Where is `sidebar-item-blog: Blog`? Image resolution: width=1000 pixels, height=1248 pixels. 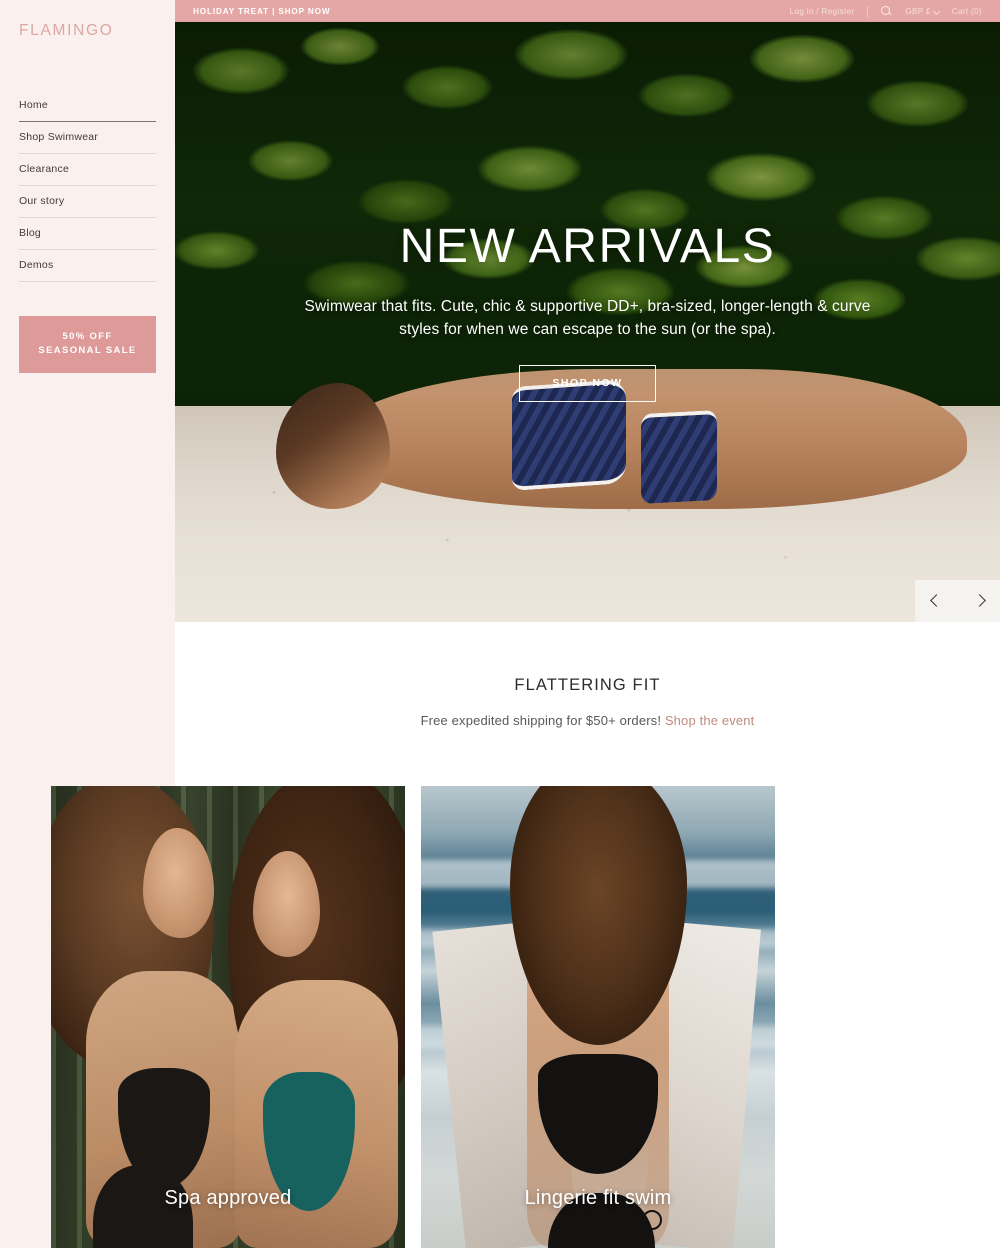
sidebar-item-blog: Blog is located at coordinates (87, 234).